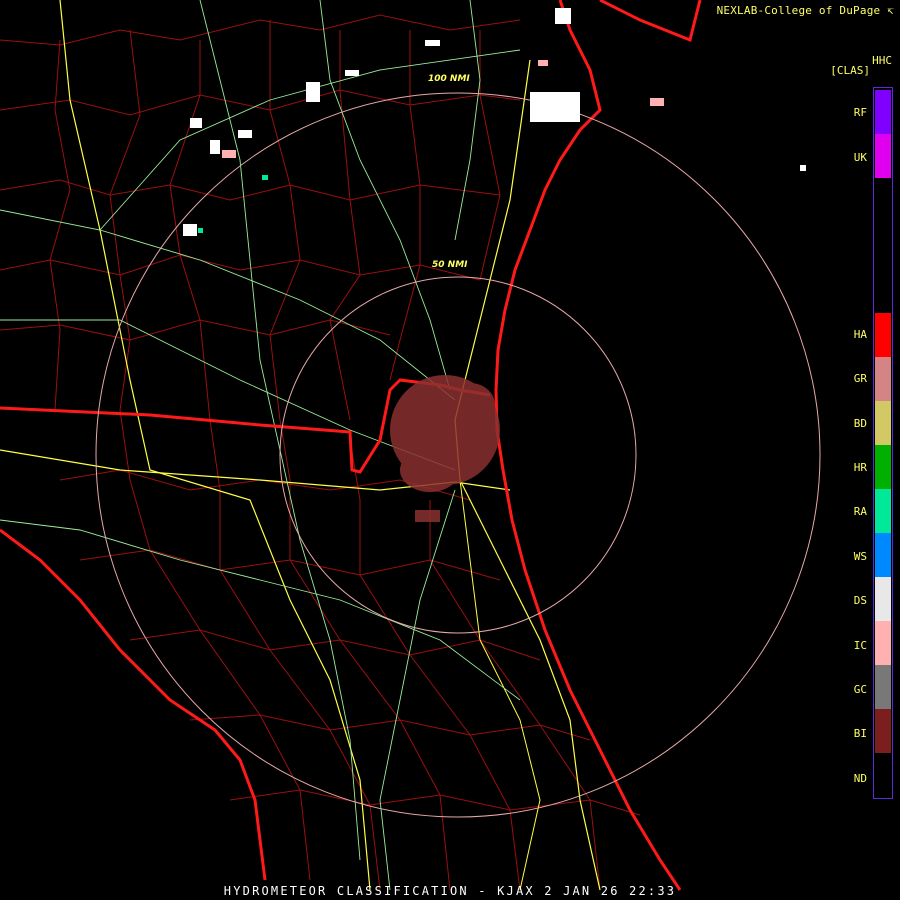 The image size is (900, 900). I want to click on legend-swatch-ha, so click(883, 335).